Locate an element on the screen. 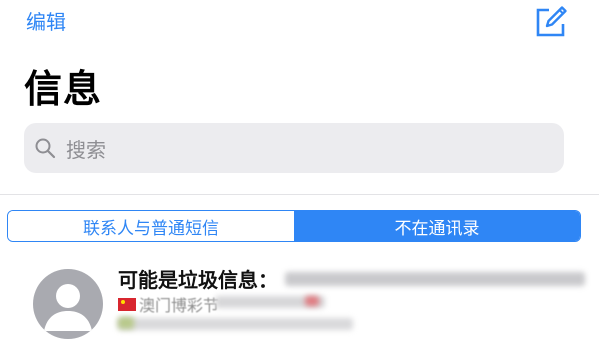 This screenshot has height=347, width=599. redacted-preview-line is located at coordinates (235, 324).